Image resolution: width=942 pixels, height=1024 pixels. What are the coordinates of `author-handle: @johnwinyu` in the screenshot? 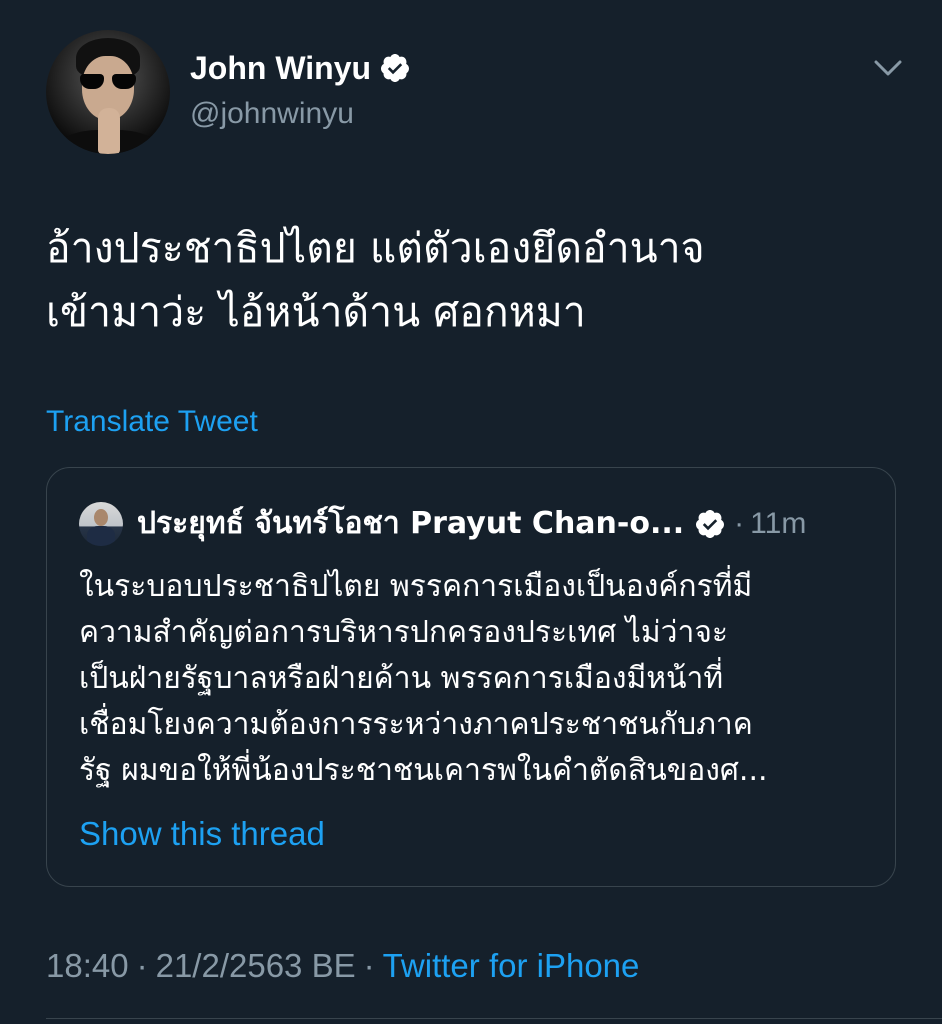 It's located at (272, 114).